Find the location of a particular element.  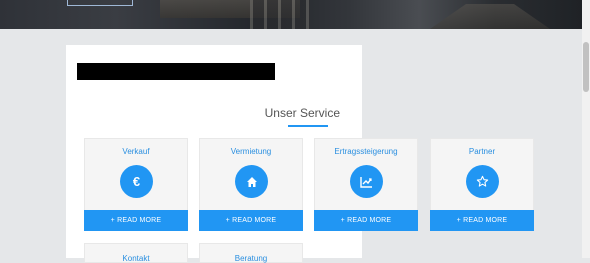

service-title: Vermietung is located at coordinates (251, 151).